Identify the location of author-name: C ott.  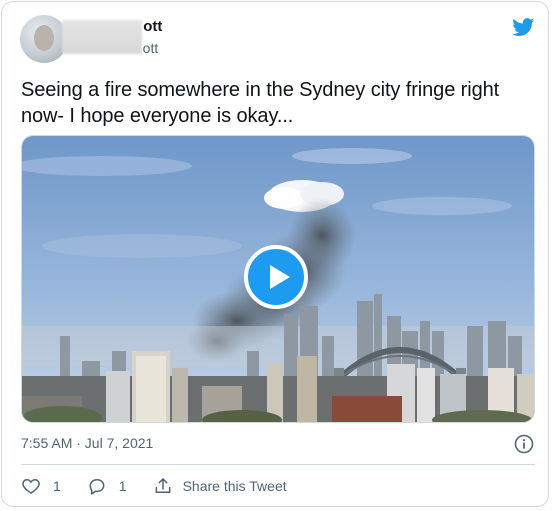
(118, 26).